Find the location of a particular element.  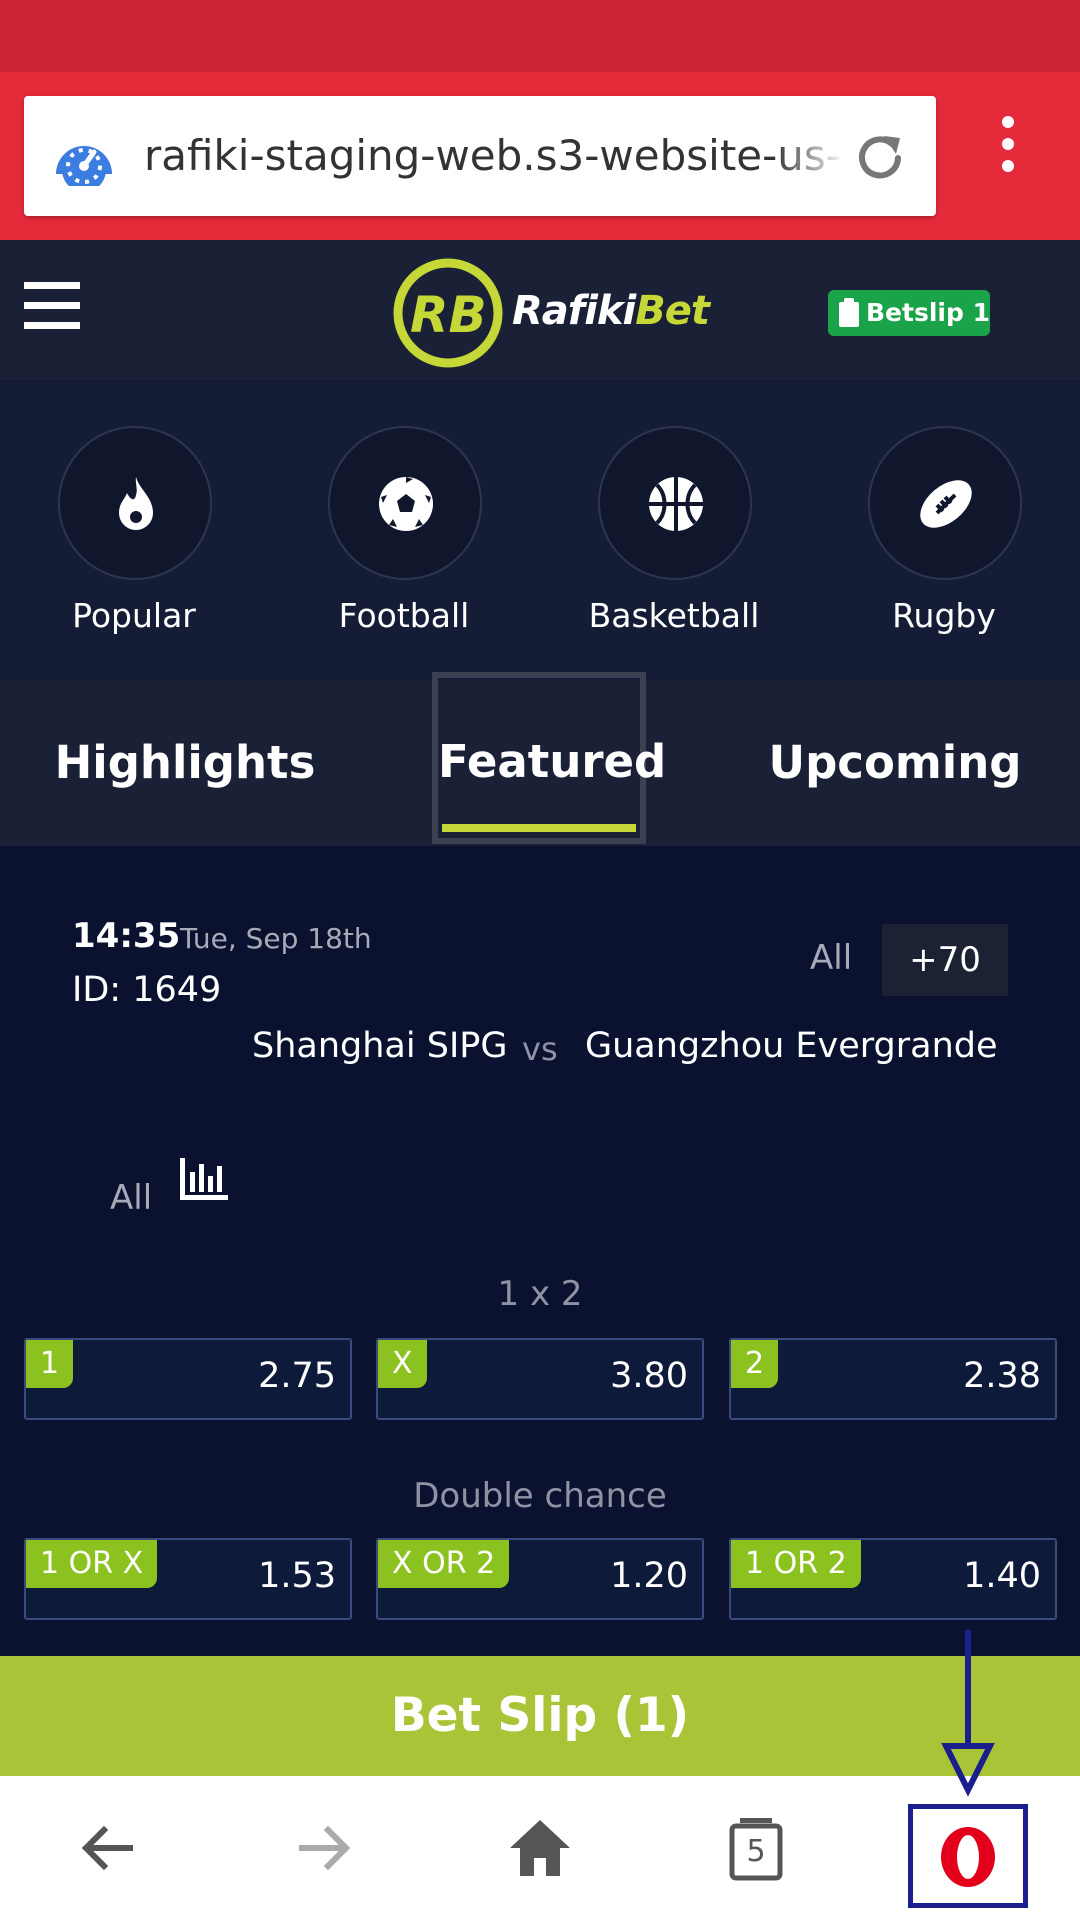

sport-popular: Popular is located at coordinates (134, 536).